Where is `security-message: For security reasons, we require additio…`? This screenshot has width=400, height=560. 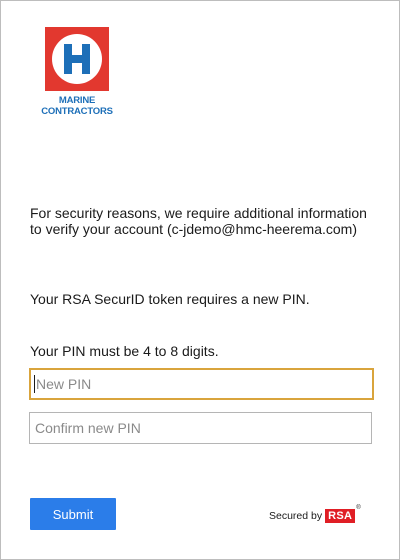
security-message: For security reasons, we require additio… is located at coordinates (198, 221).